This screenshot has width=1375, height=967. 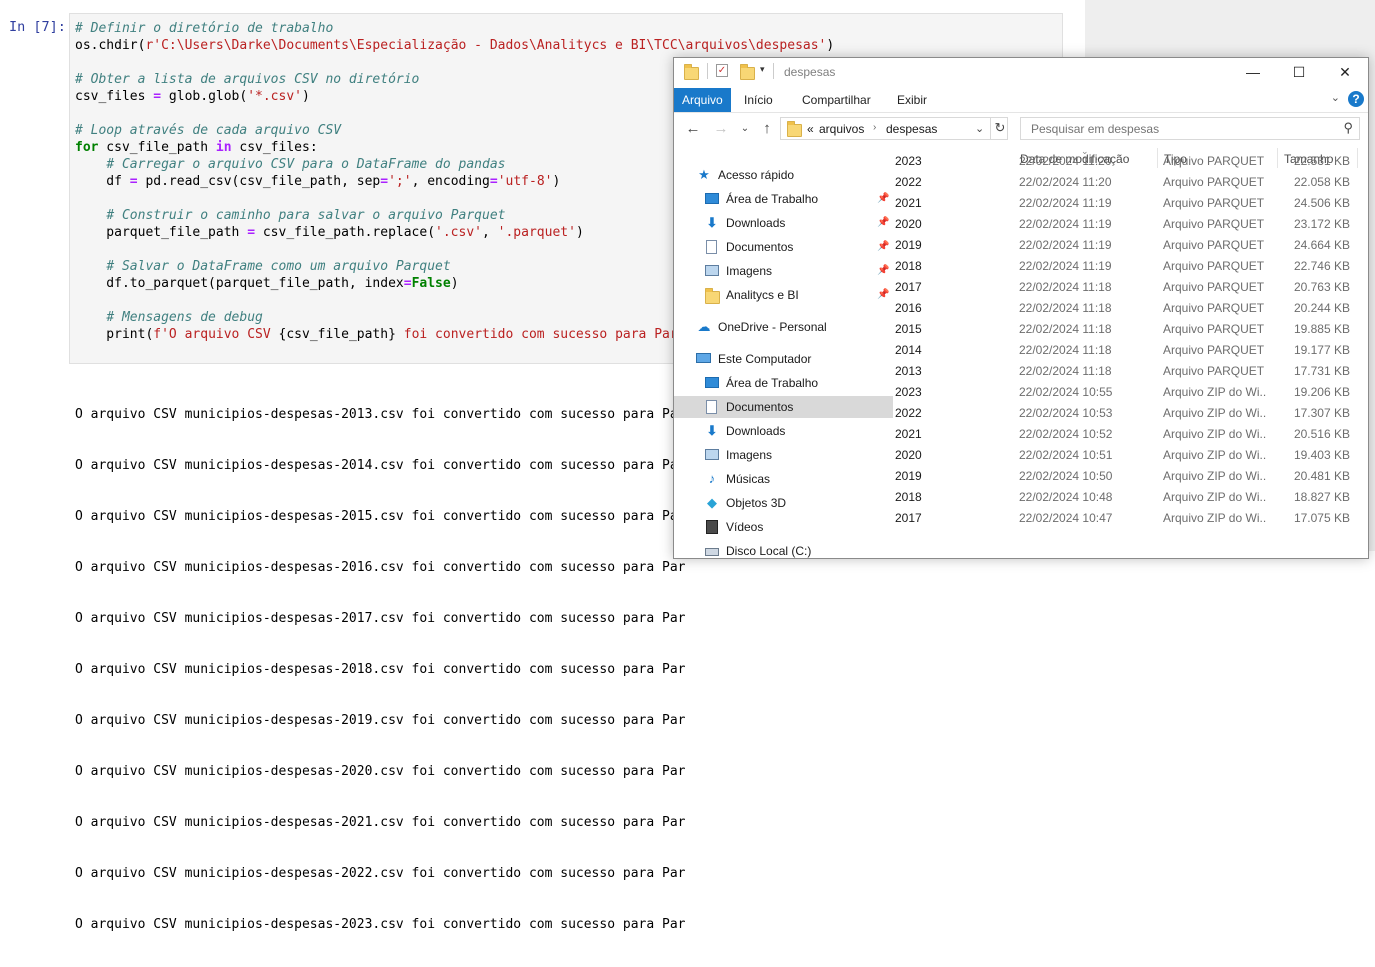 I want to click on file-date: 22/02/2024 11:18, so click(x=1065, y=350).